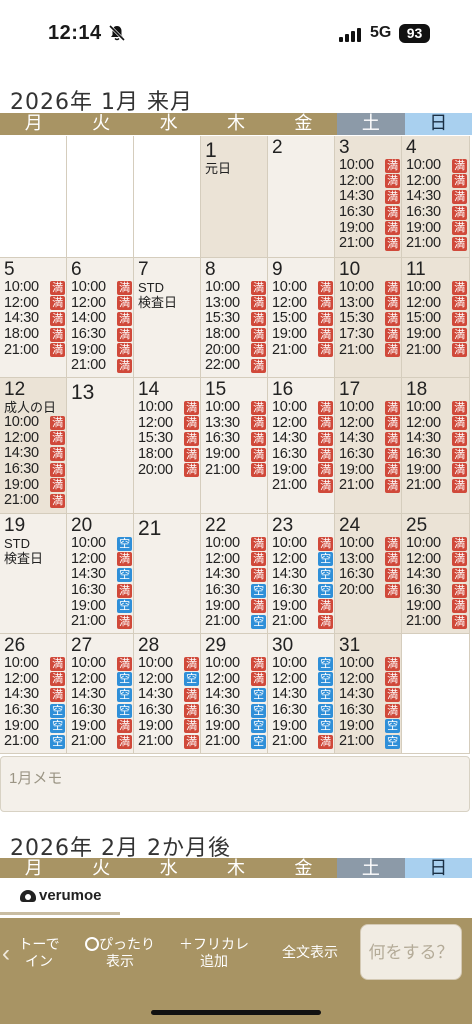 The image size is (472, 1024). I want to click on calendar-day: 6 10:00 満 12:00 満 14:00 満 16:30 満 19:00 満 21:00 満, so click(100, 318).